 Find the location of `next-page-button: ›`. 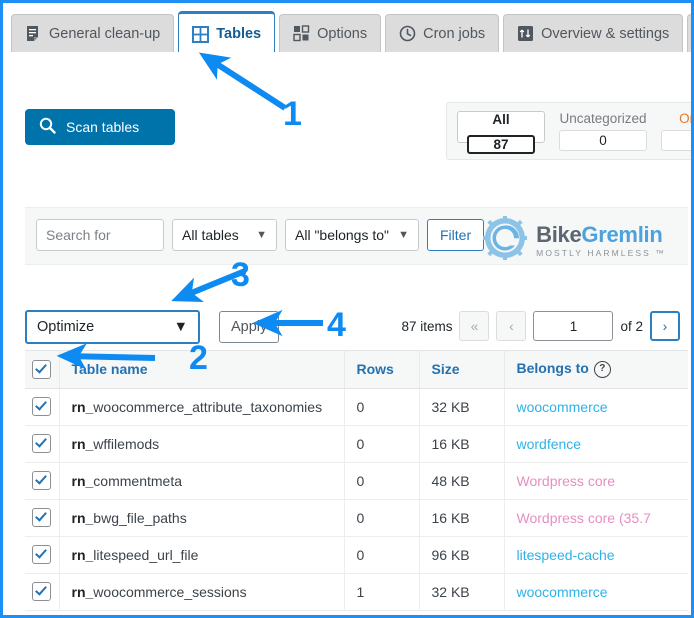

next-page-button: › is located at coordinates (665, 326).